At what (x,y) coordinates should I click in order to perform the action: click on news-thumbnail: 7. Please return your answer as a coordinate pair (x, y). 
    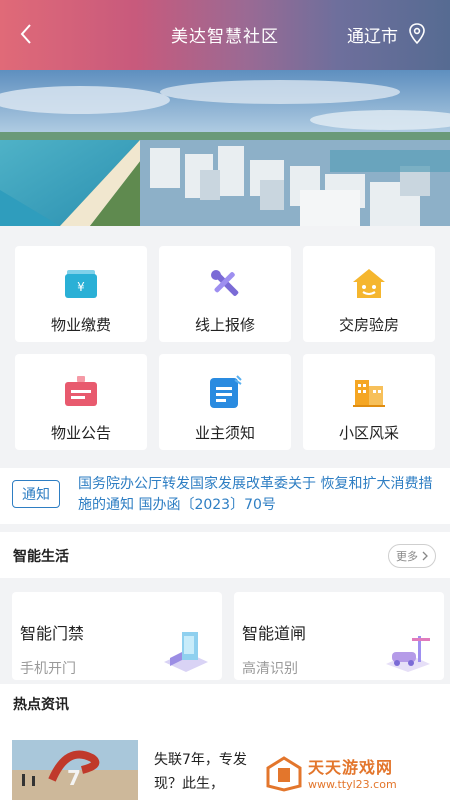
    Looking at the image, I should click on (75, 770).